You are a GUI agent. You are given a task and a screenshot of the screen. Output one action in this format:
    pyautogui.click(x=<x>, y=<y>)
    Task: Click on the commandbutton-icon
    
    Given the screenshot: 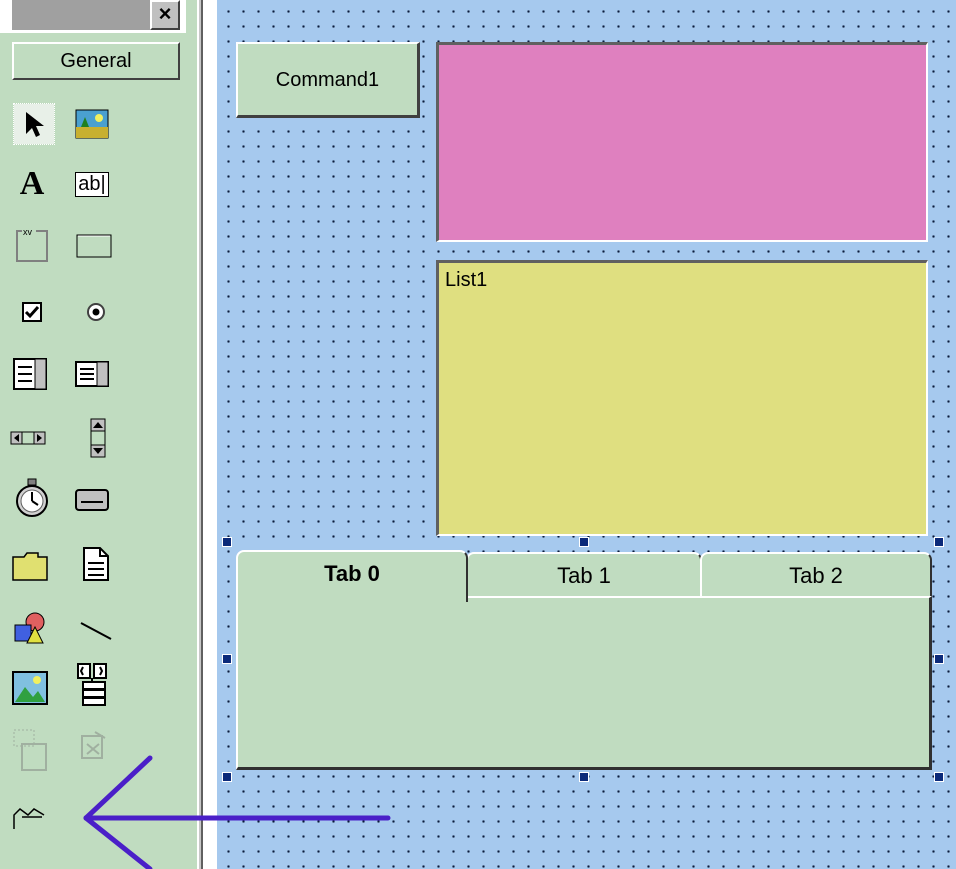 What is the action you would take?
    pyautogui.click(x=94, y=246)
    